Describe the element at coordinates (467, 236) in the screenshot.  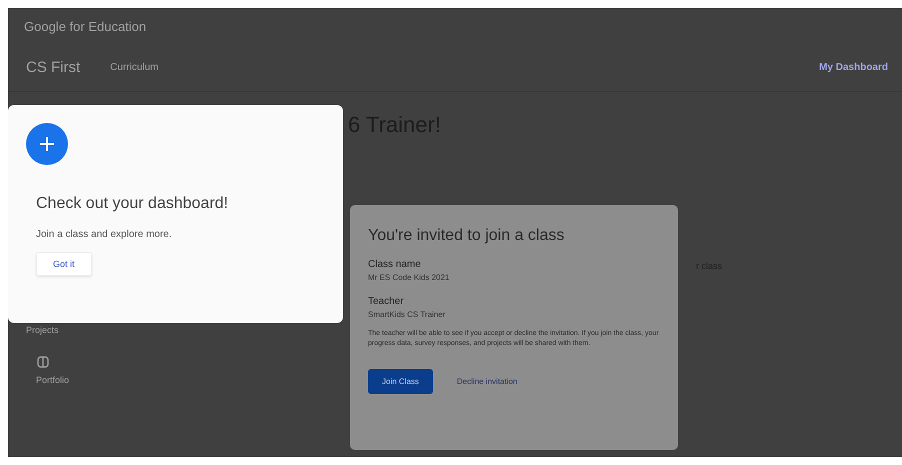
I see `dialog-title: You're invited to join a class` at that location.